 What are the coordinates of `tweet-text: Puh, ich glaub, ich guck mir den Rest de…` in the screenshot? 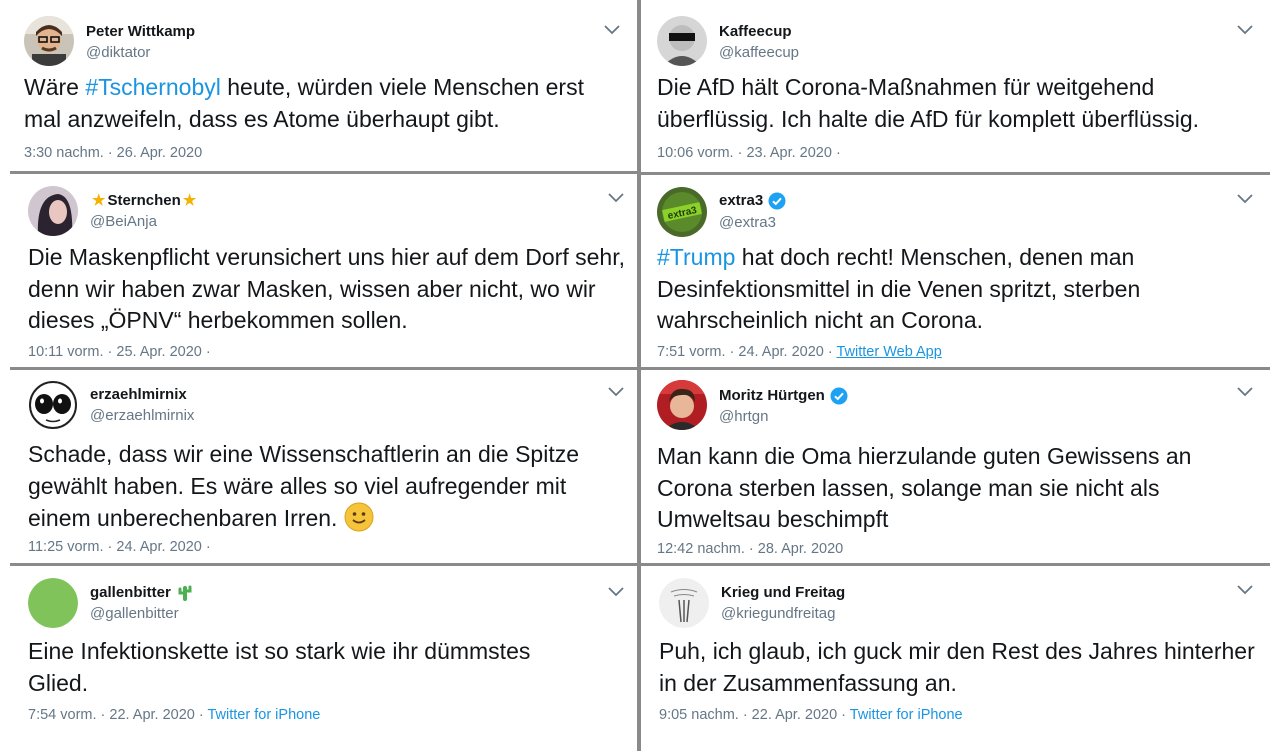 It's located at (957, 667).